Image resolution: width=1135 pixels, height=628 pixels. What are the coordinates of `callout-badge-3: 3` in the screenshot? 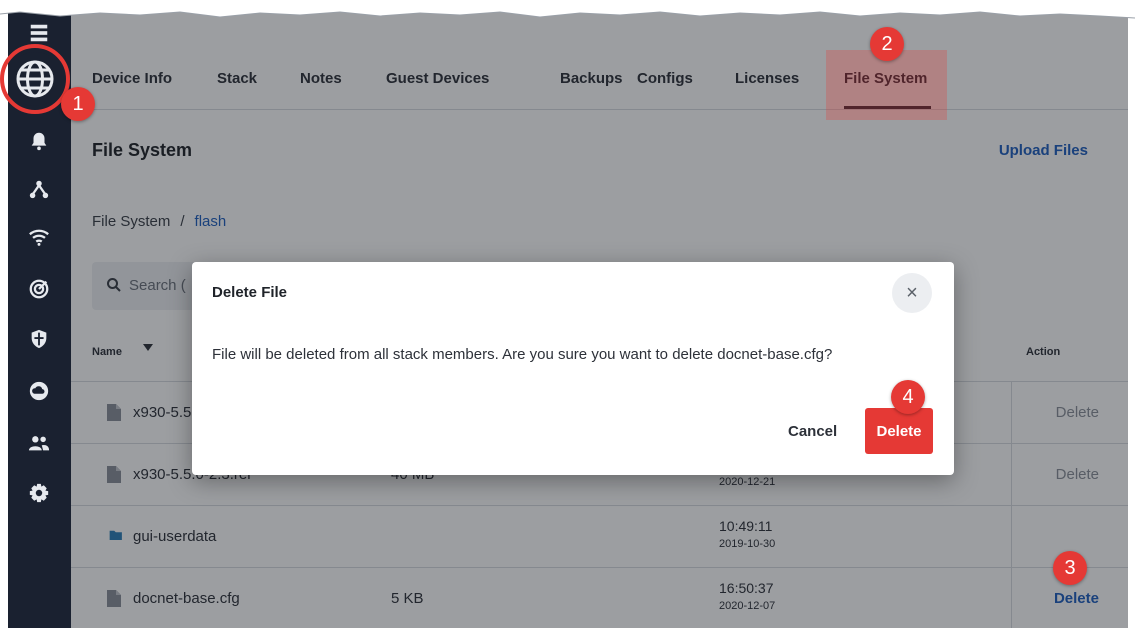 It's located at (1070, 568).